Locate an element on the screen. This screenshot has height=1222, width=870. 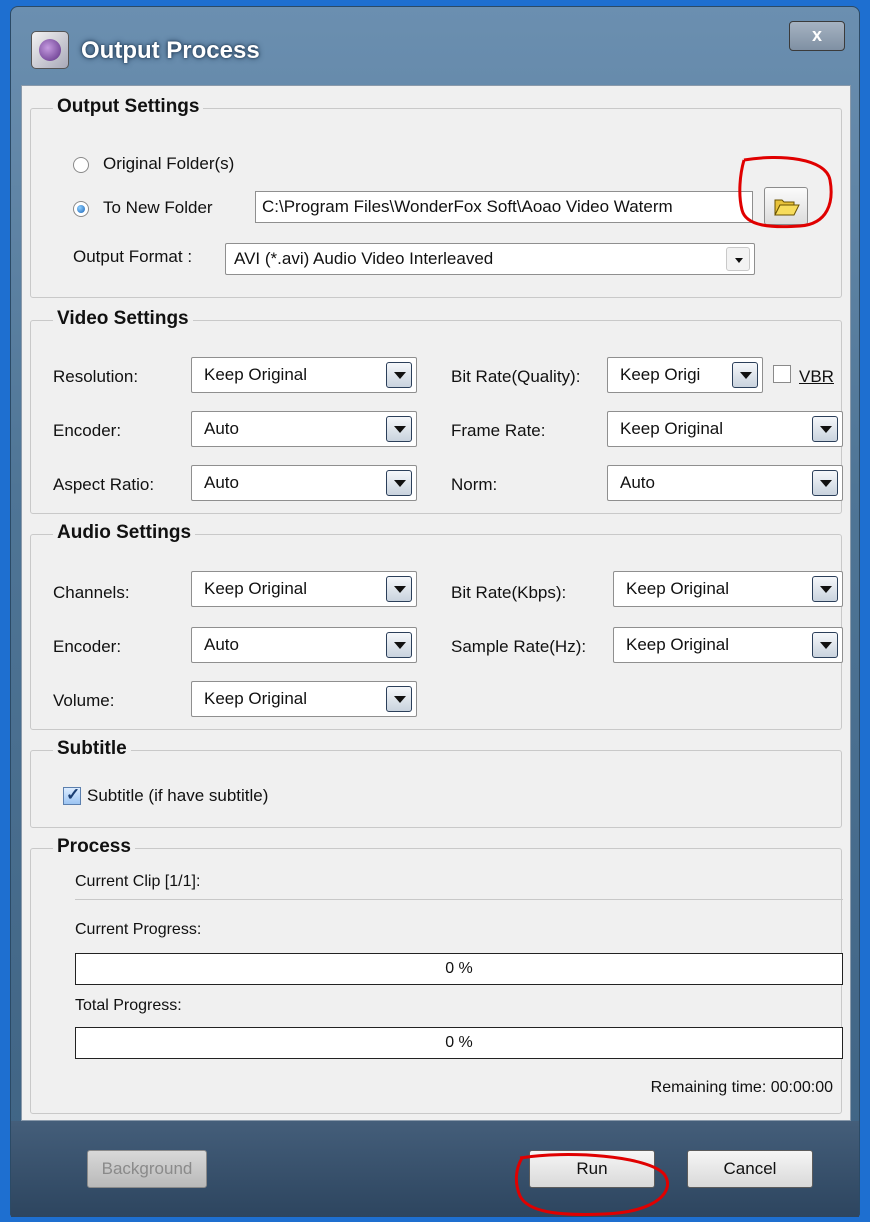
video-bitrate-select: Keep Origi is located at coordinates (685, 375).